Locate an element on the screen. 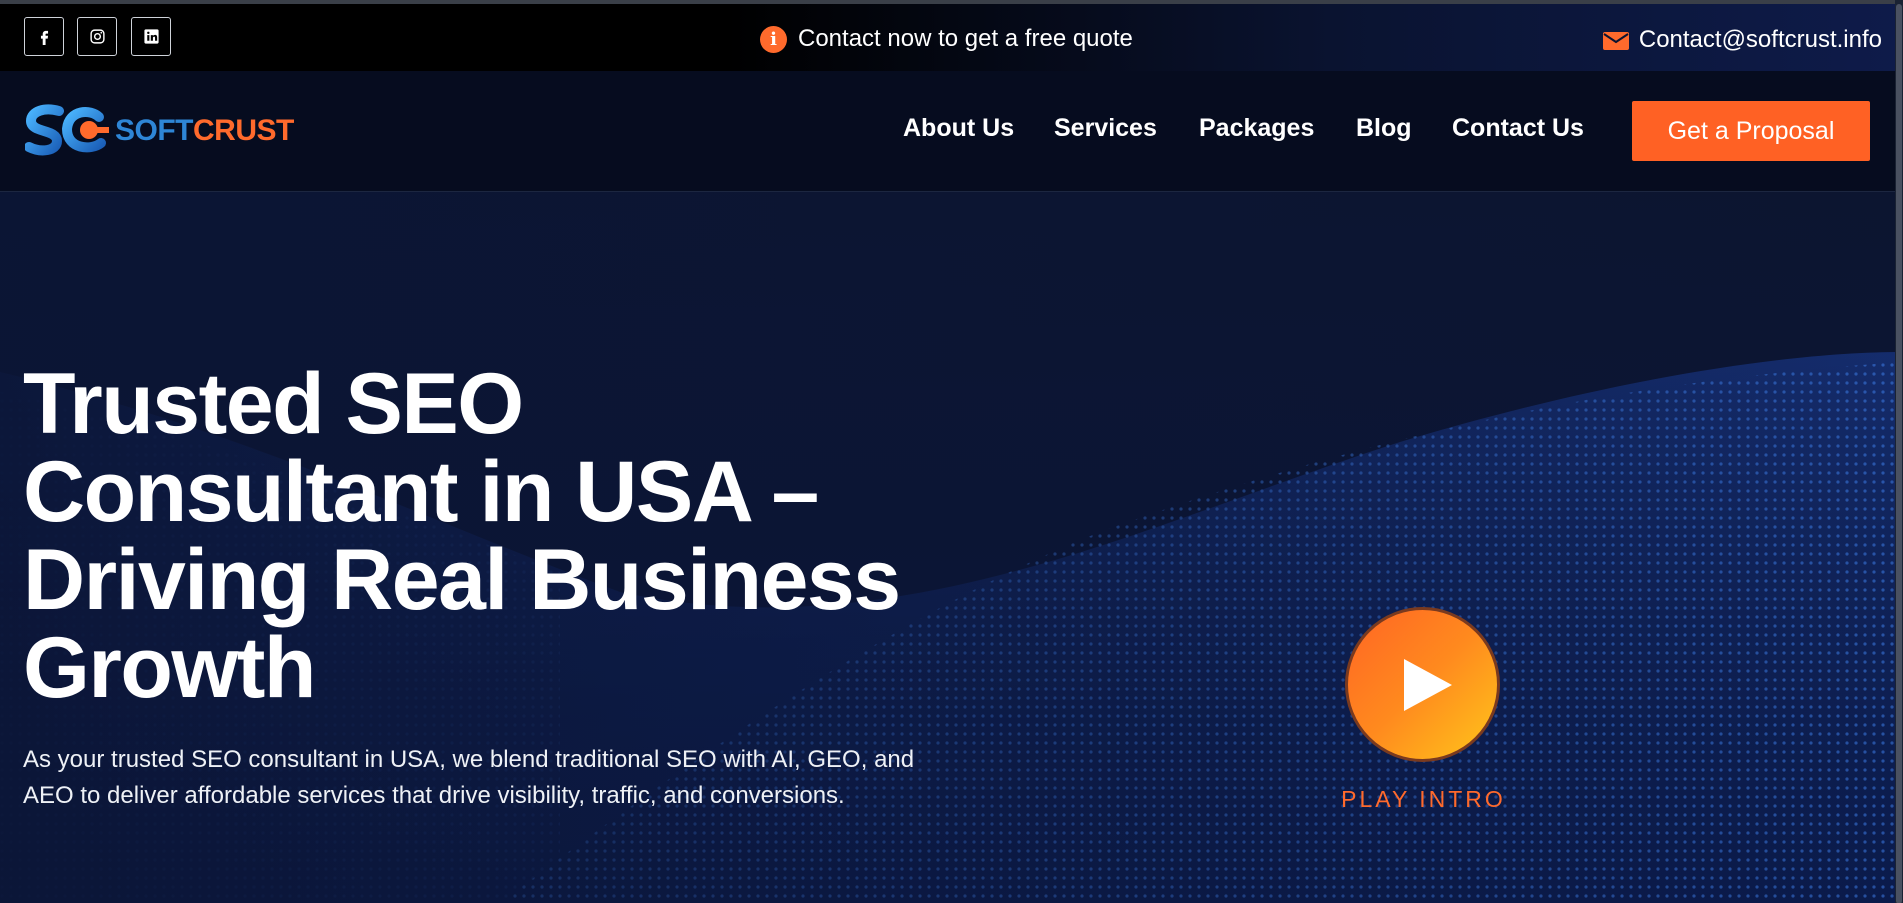 This screenshot has width=1903, height=903. email-link: Contact@softcrust.info is located at coordinates (1742, 40).